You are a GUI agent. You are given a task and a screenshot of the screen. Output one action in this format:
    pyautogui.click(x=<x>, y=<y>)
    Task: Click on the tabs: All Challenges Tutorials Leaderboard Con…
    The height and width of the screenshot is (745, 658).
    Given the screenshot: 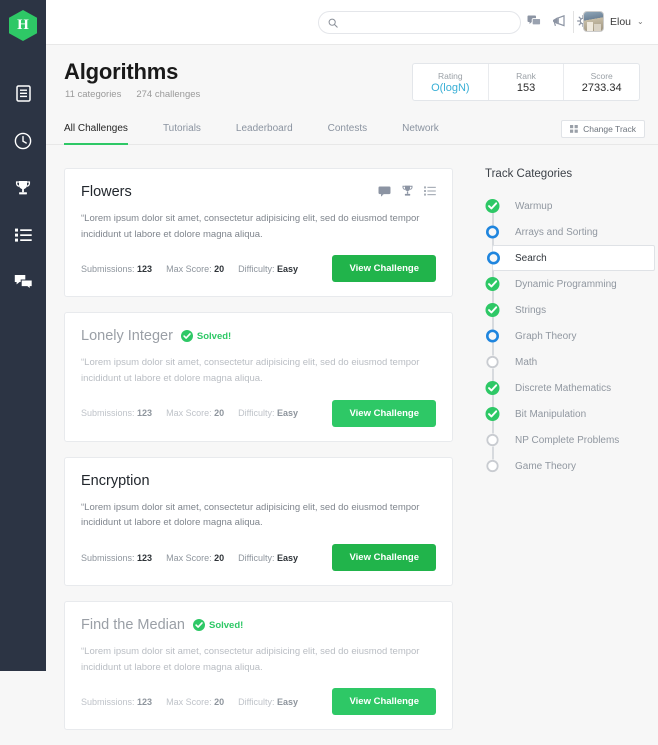 What is the action you would take?
    pyautogui.click(x=269, y=131)
    